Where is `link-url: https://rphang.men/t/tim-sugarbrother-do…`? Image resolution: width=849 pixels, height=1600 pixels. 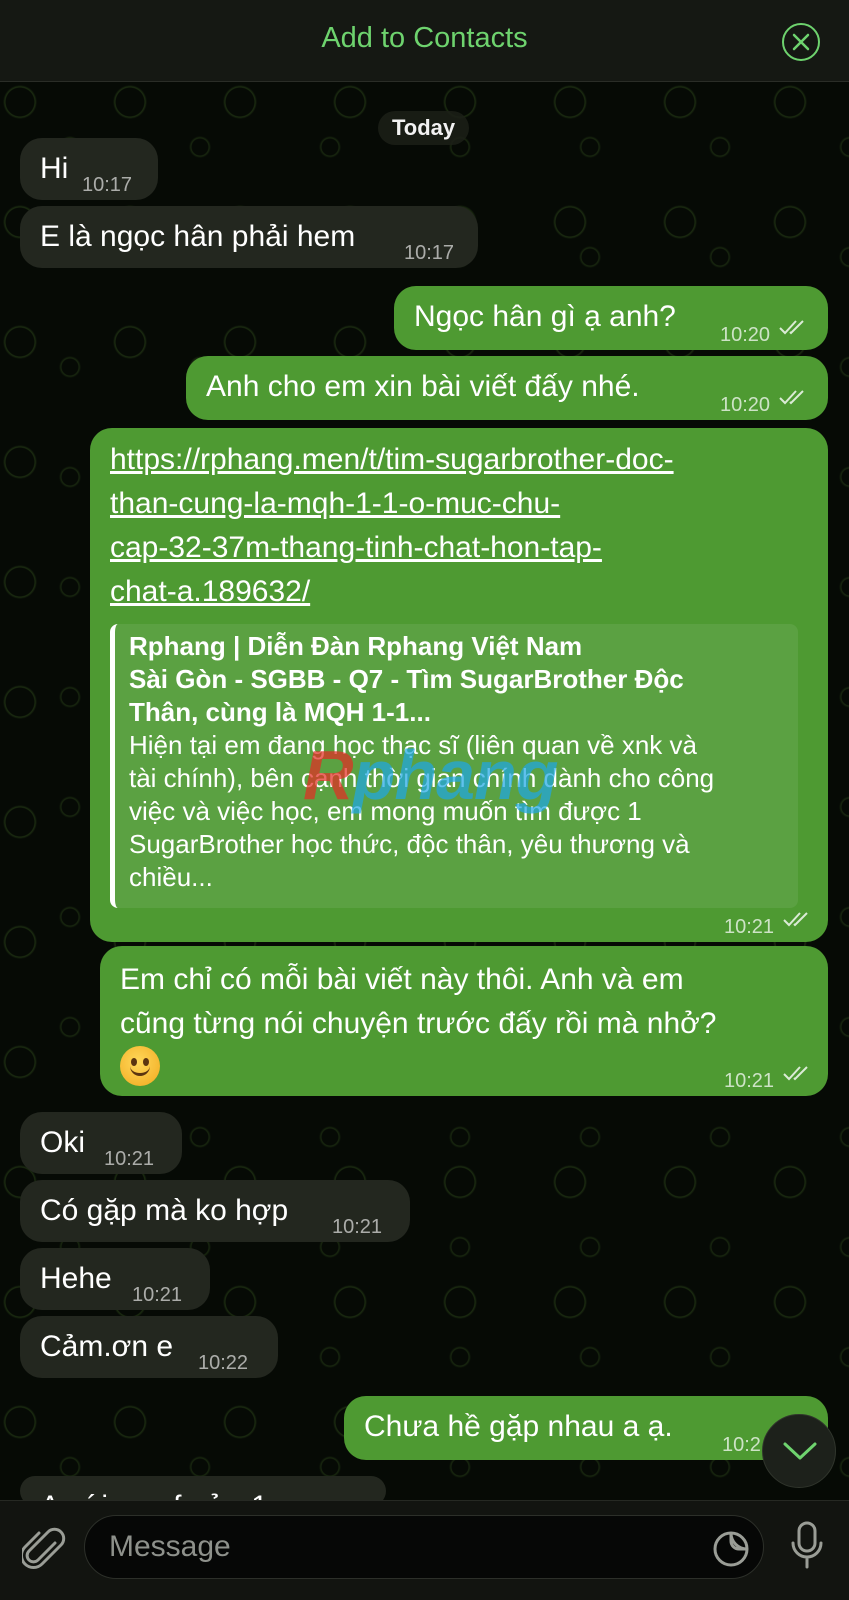
link-url: https://rphang.men/t/tim-sugarbrother-do… is located at coordinates (460, 526).